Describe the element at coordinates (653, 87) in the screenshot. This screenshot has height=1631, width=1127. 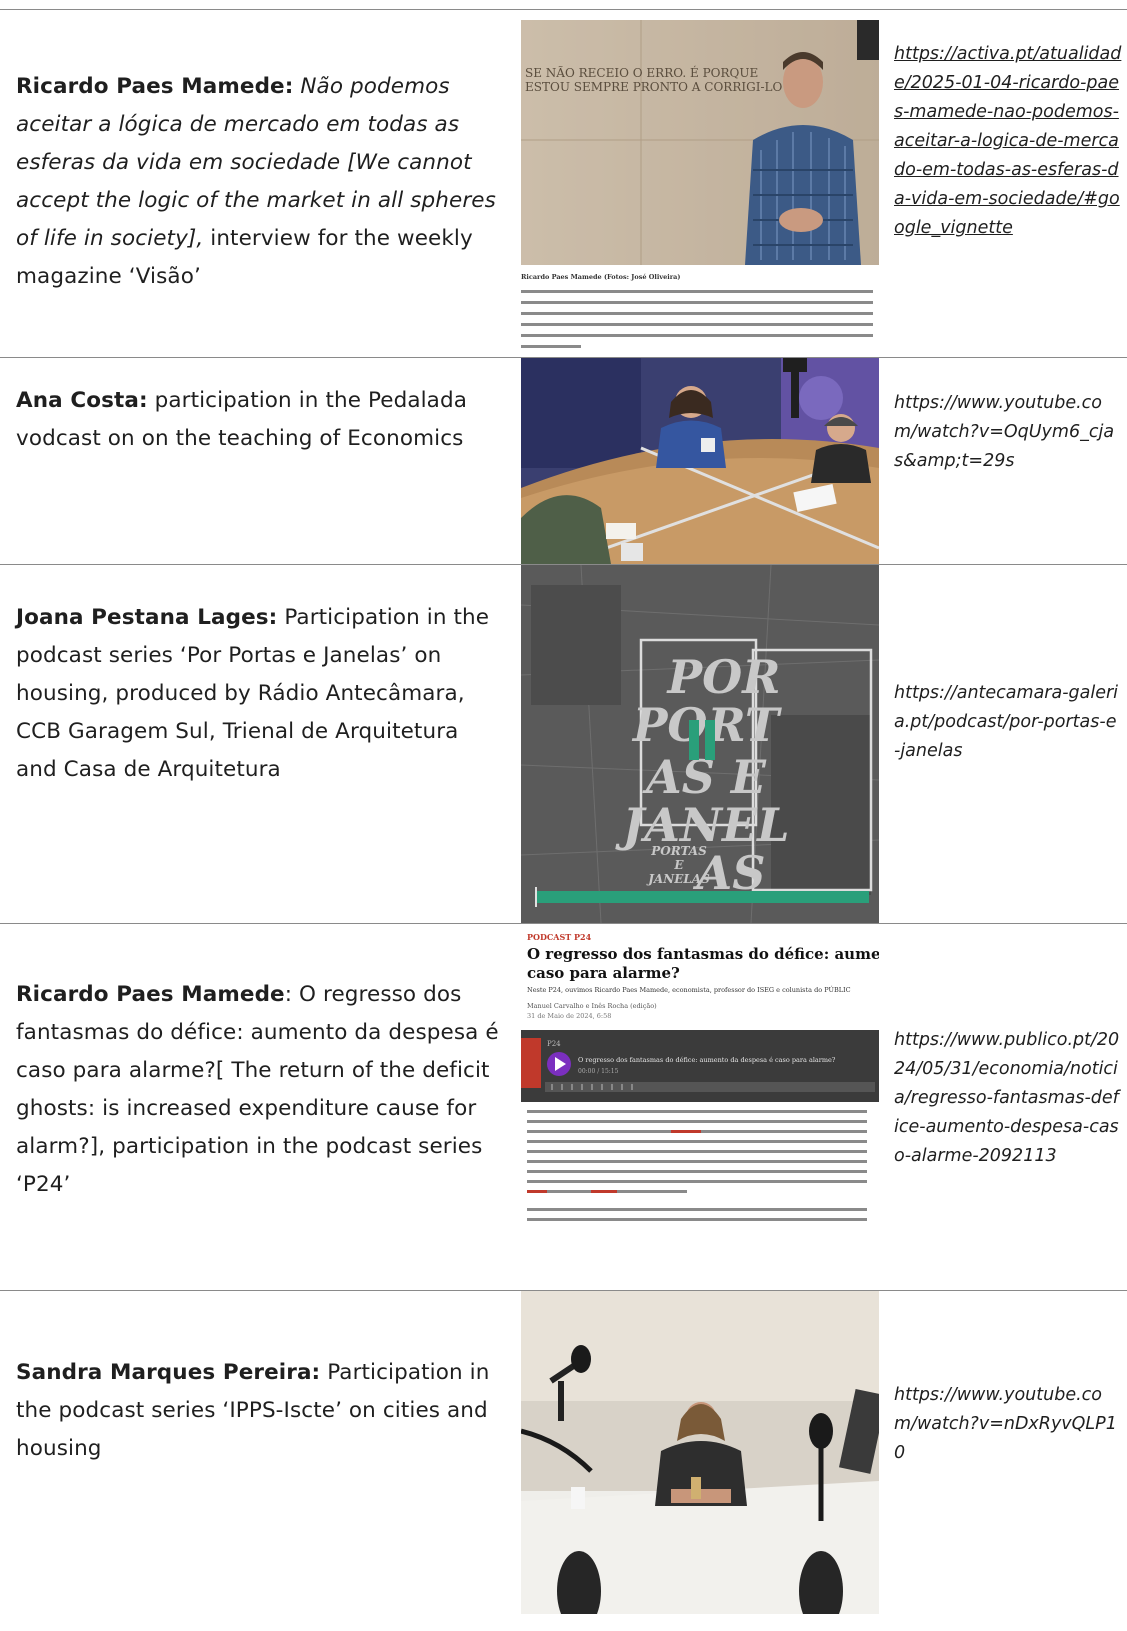
I see `wall-inscription: ESTOU SEMPRE PRONTO A CORRIGI-LO` at that location.